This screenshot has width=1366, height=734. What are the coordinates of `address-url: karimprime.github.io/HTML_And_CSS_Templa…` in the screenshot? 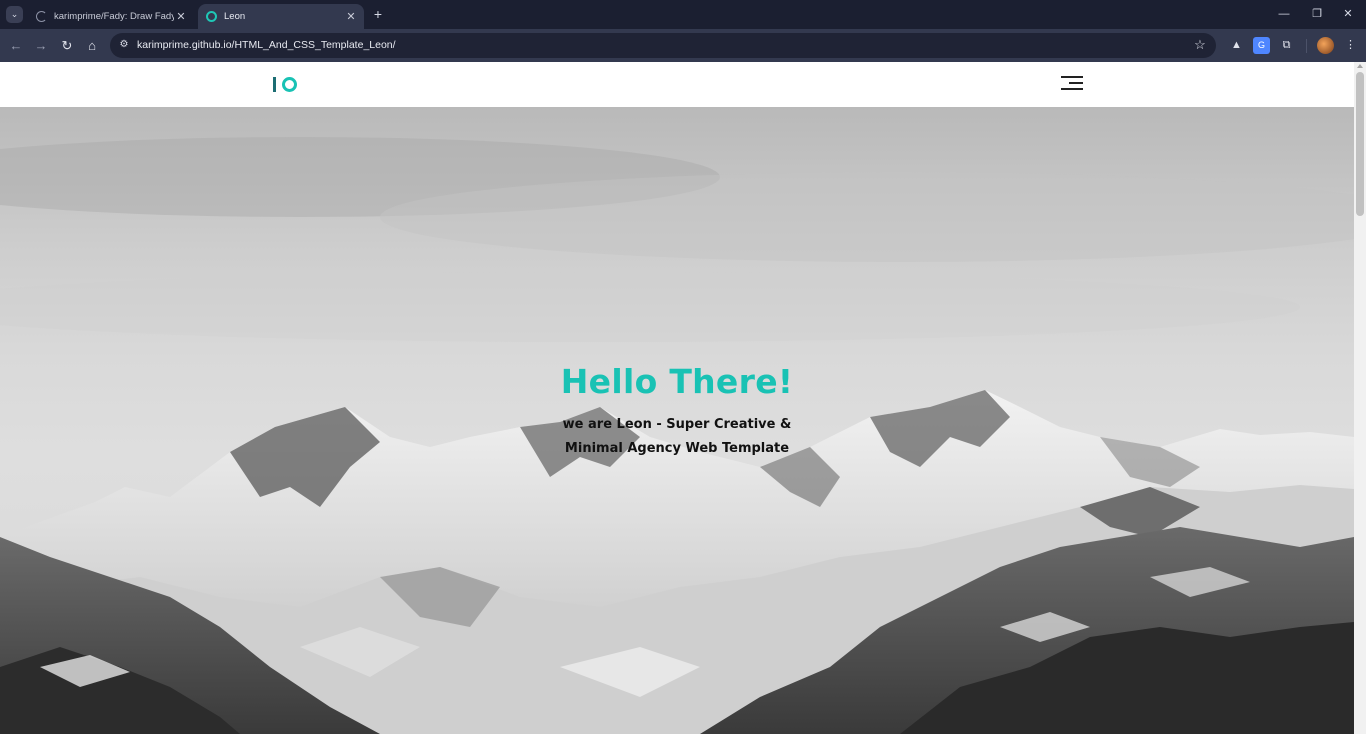 It's located at (266, 45).